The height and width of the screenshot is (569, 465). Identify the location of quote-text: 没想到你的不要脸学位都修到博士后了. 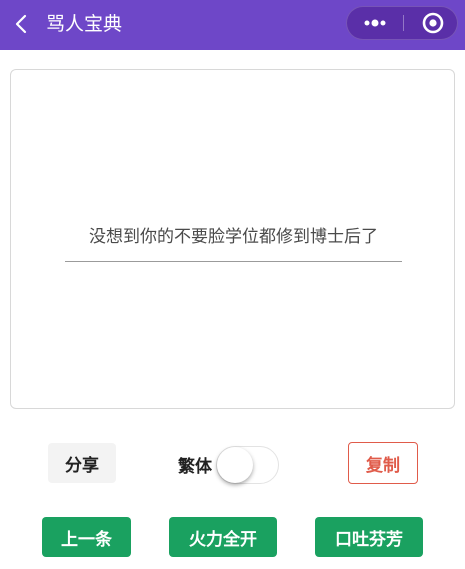
(233, 237).